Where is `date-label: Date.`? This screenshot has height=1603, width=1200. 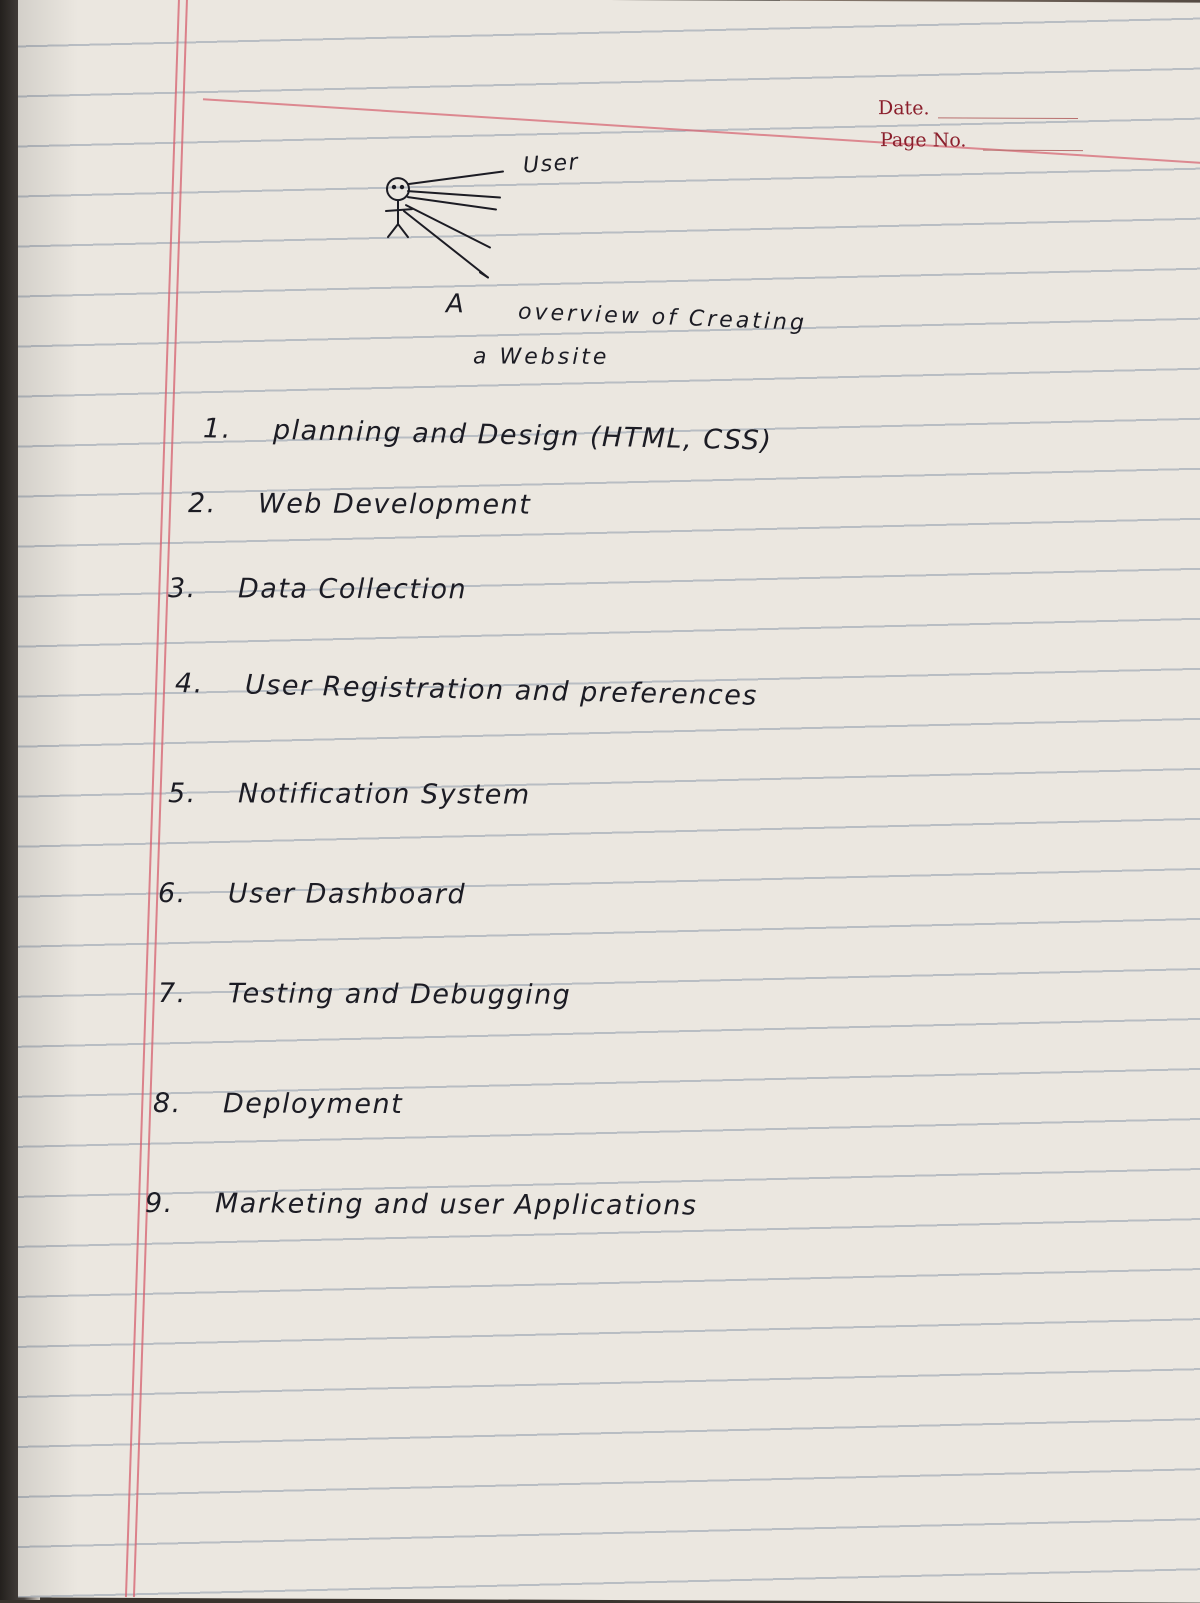 date-label: Date. is located at coordinates (904, 108).